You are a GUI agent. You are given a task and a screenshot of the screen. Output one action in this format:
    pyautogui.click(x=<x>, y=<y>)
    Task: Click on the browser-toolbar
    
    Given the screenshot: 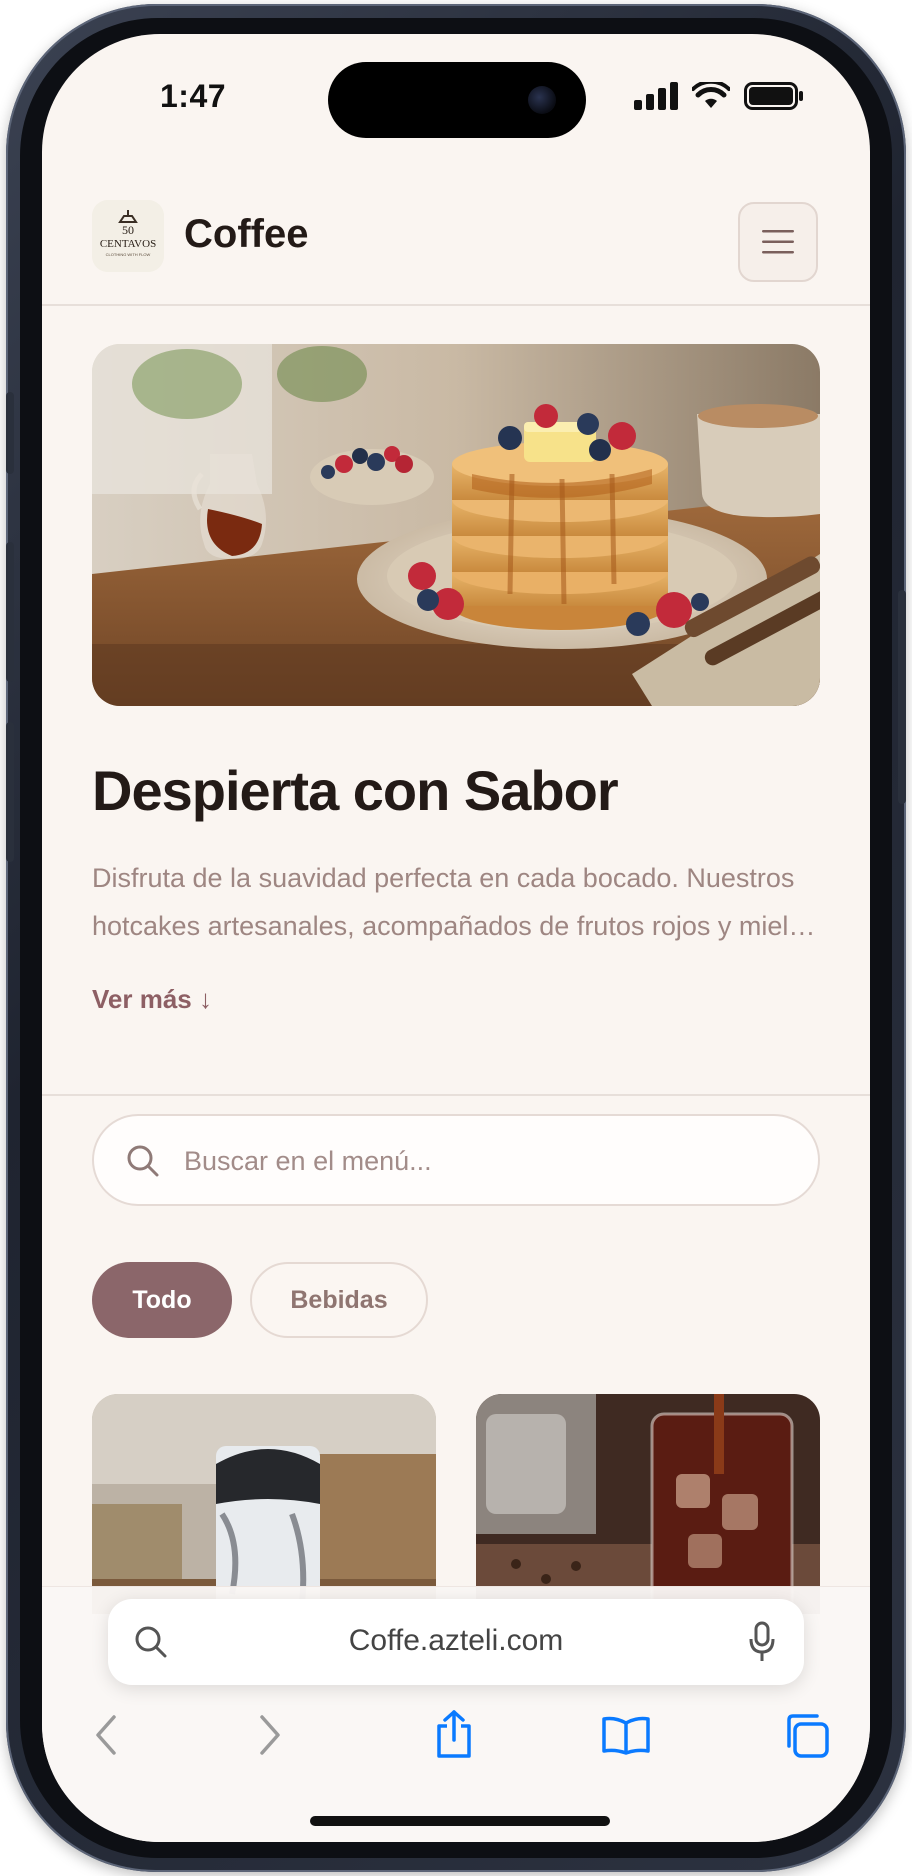 What is the action you would take?
    pyautogui.click(x=456, y=1740)
    